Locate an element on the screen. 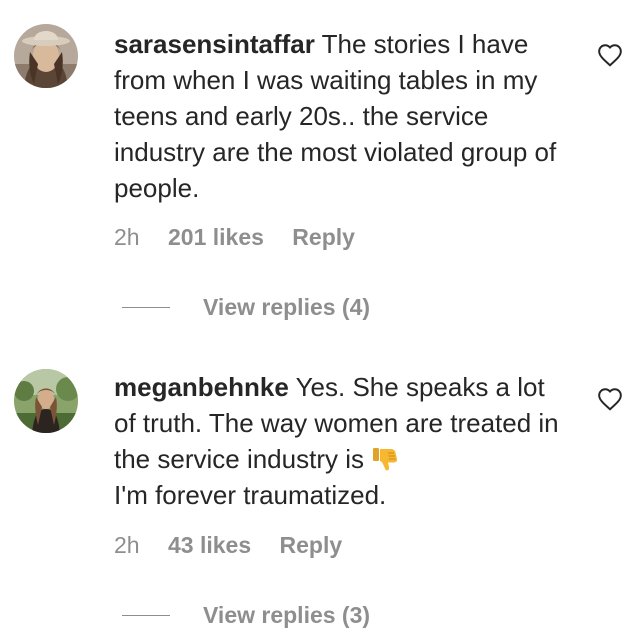  thumbs-down-icon is located at coordinates (385, 459).